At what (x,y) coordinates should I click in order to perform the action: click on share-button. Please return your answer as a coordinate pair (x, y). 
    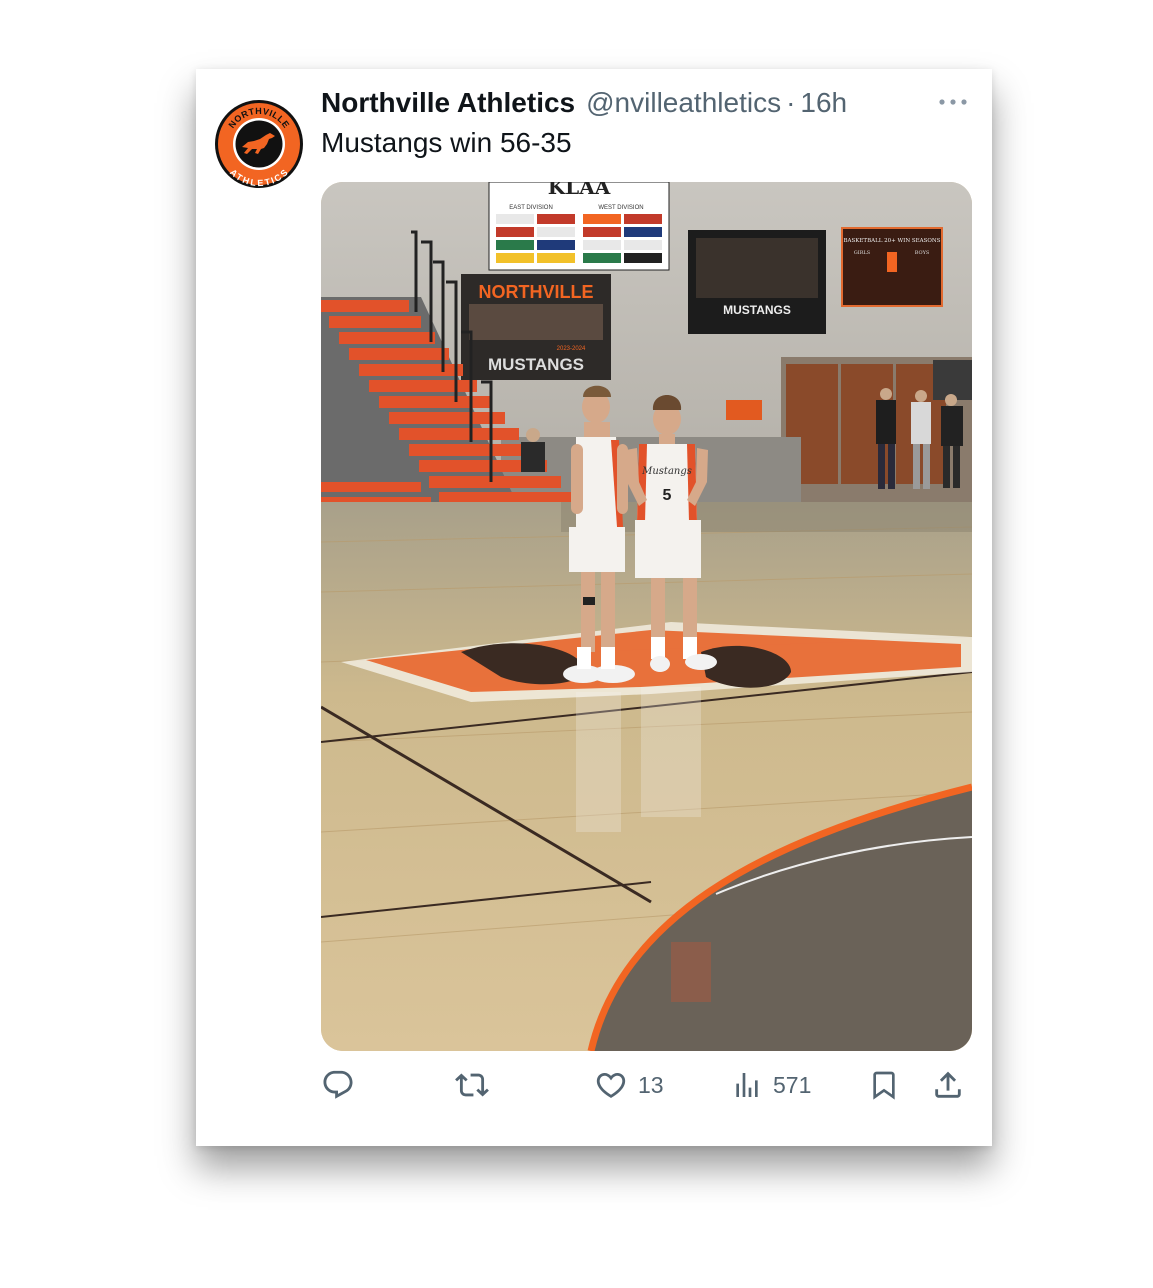
    Looking at the image, I should click on (948, 1085).